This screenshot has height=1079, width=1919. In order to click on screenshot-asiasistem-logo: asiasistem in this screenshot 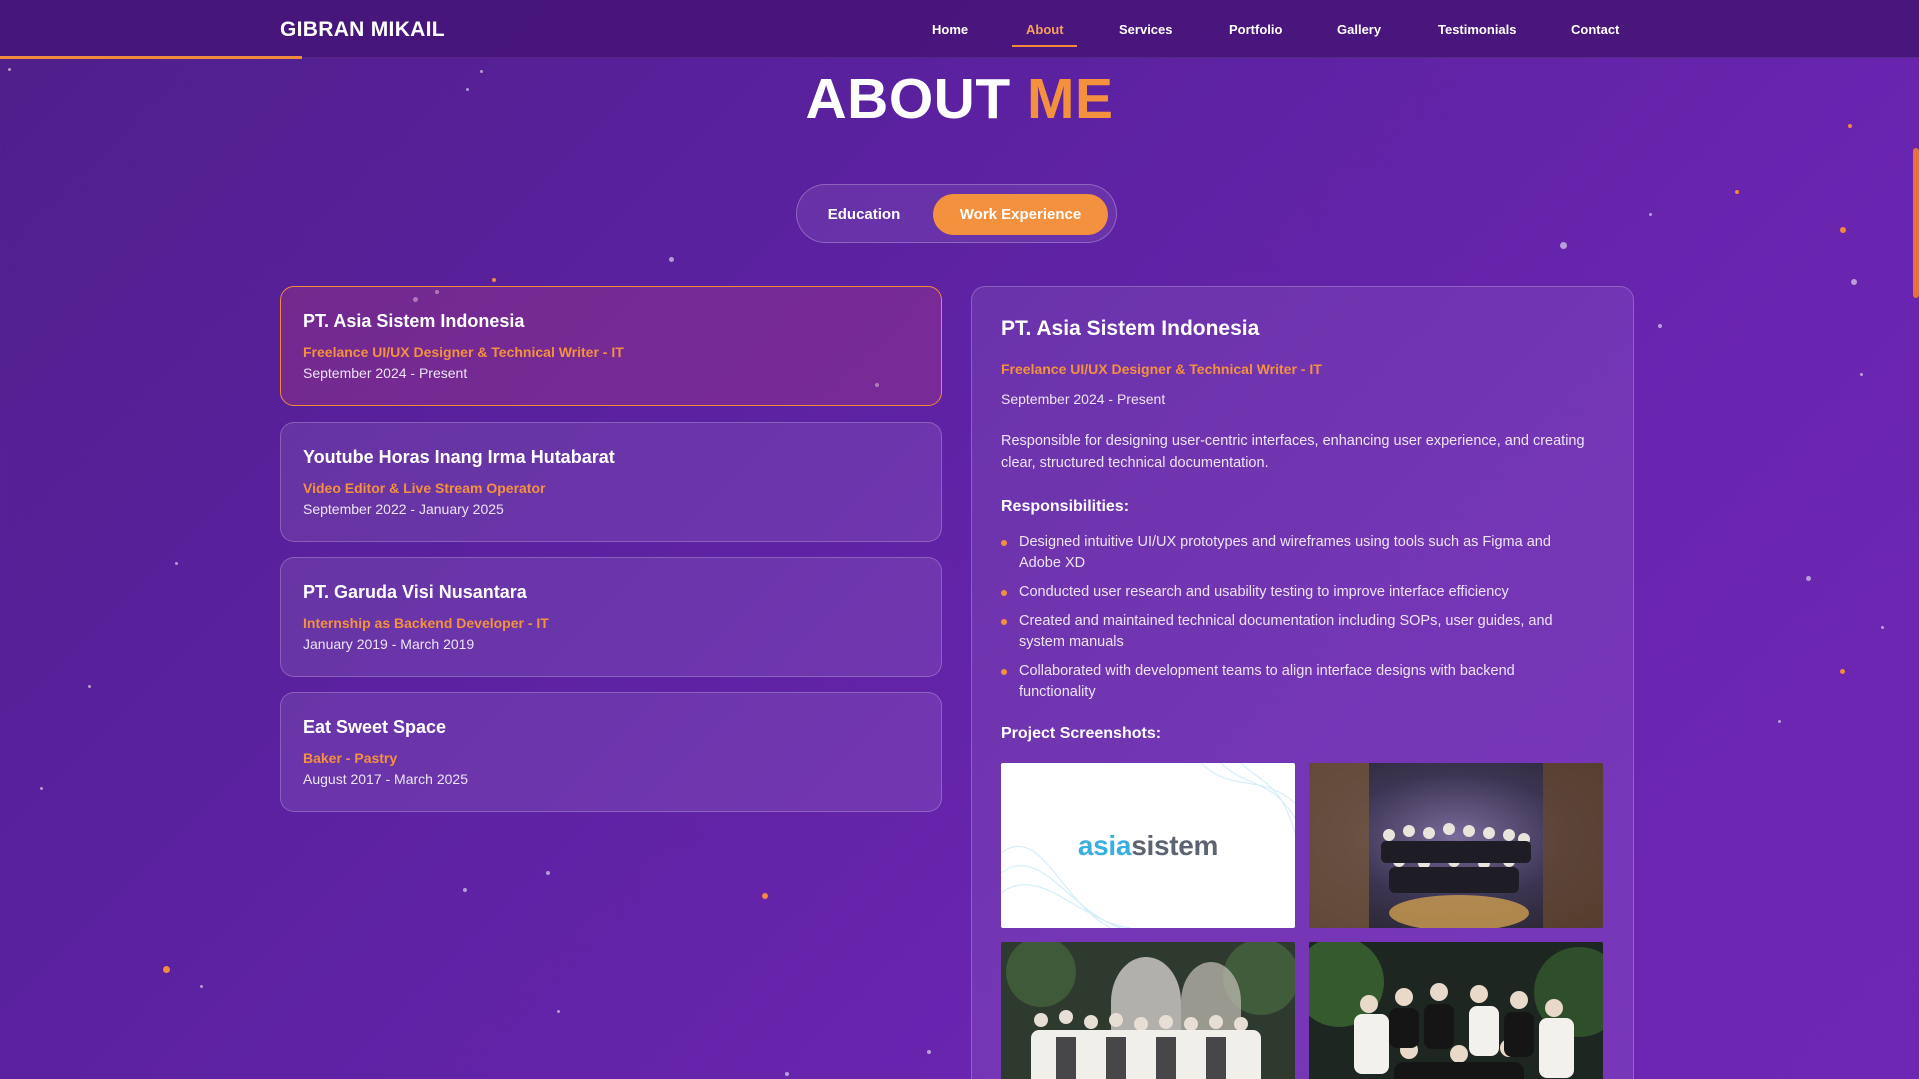, I will do `click(1148, 845)`.